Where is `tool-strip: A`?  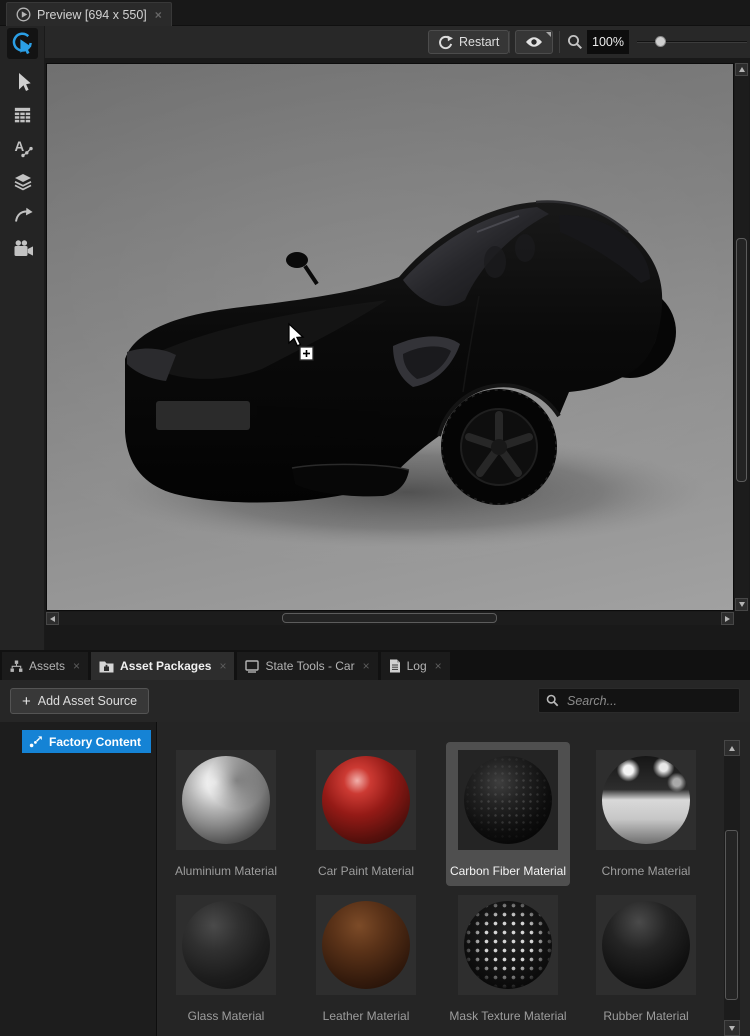
tool-strip: A is located at coordinates (22, 338).